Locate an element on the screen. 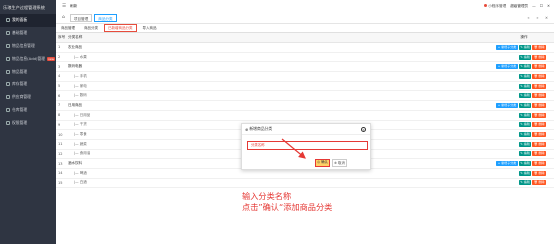  login-record: 小程序管理 is located at coordinates (495, 6).